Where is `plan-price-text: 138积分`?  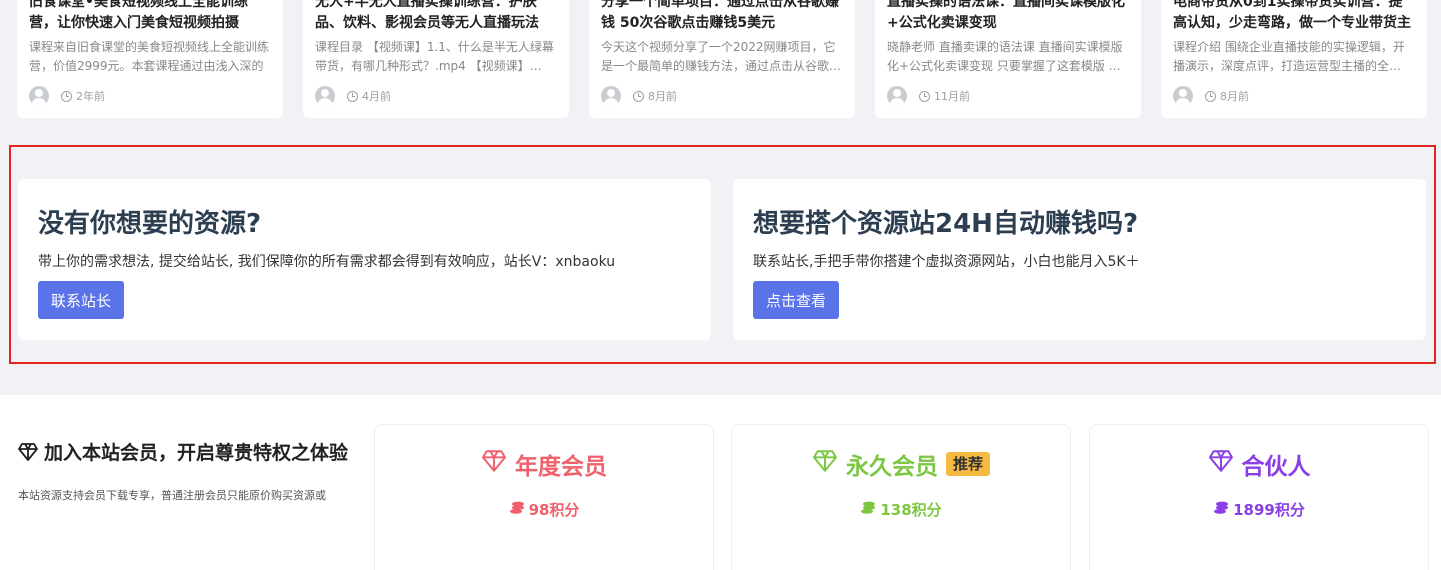 plan-price-text: 138积分 is located at coordinates (911, 510).